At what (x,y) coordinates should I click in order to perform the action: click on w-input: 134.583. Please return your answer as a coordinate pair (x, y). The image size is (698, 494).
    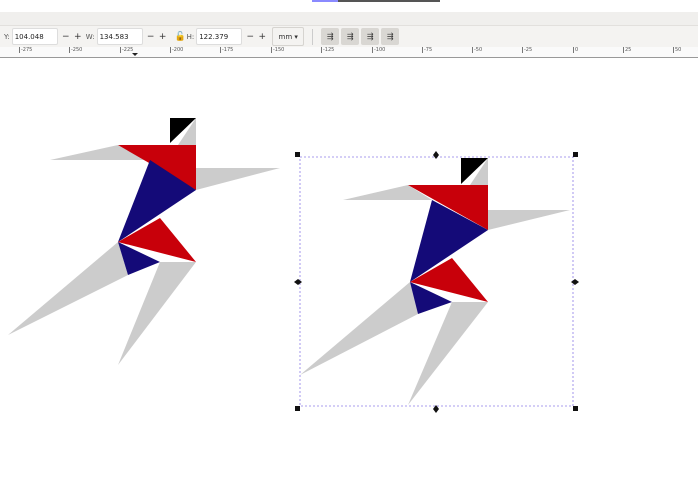
    Looking at the image, I should click on (119, 36).